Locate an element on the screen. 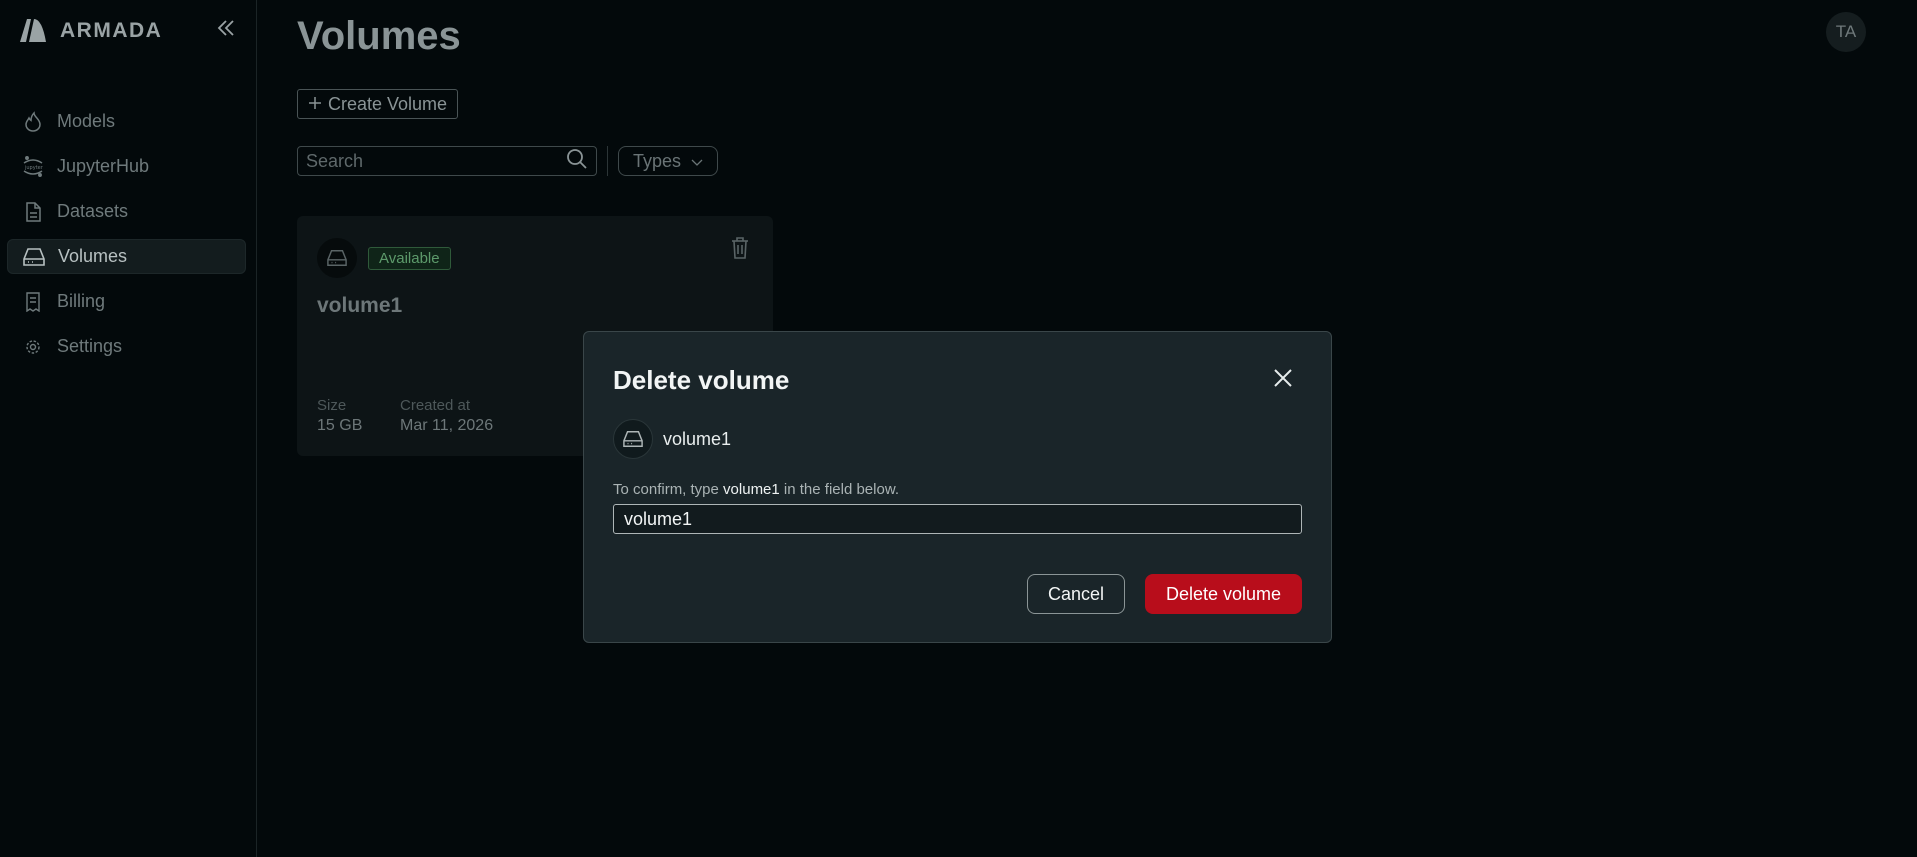 Image resolution: width=1917 pixels, height=857 pixels. search-box is located at coordinates (447, 161).